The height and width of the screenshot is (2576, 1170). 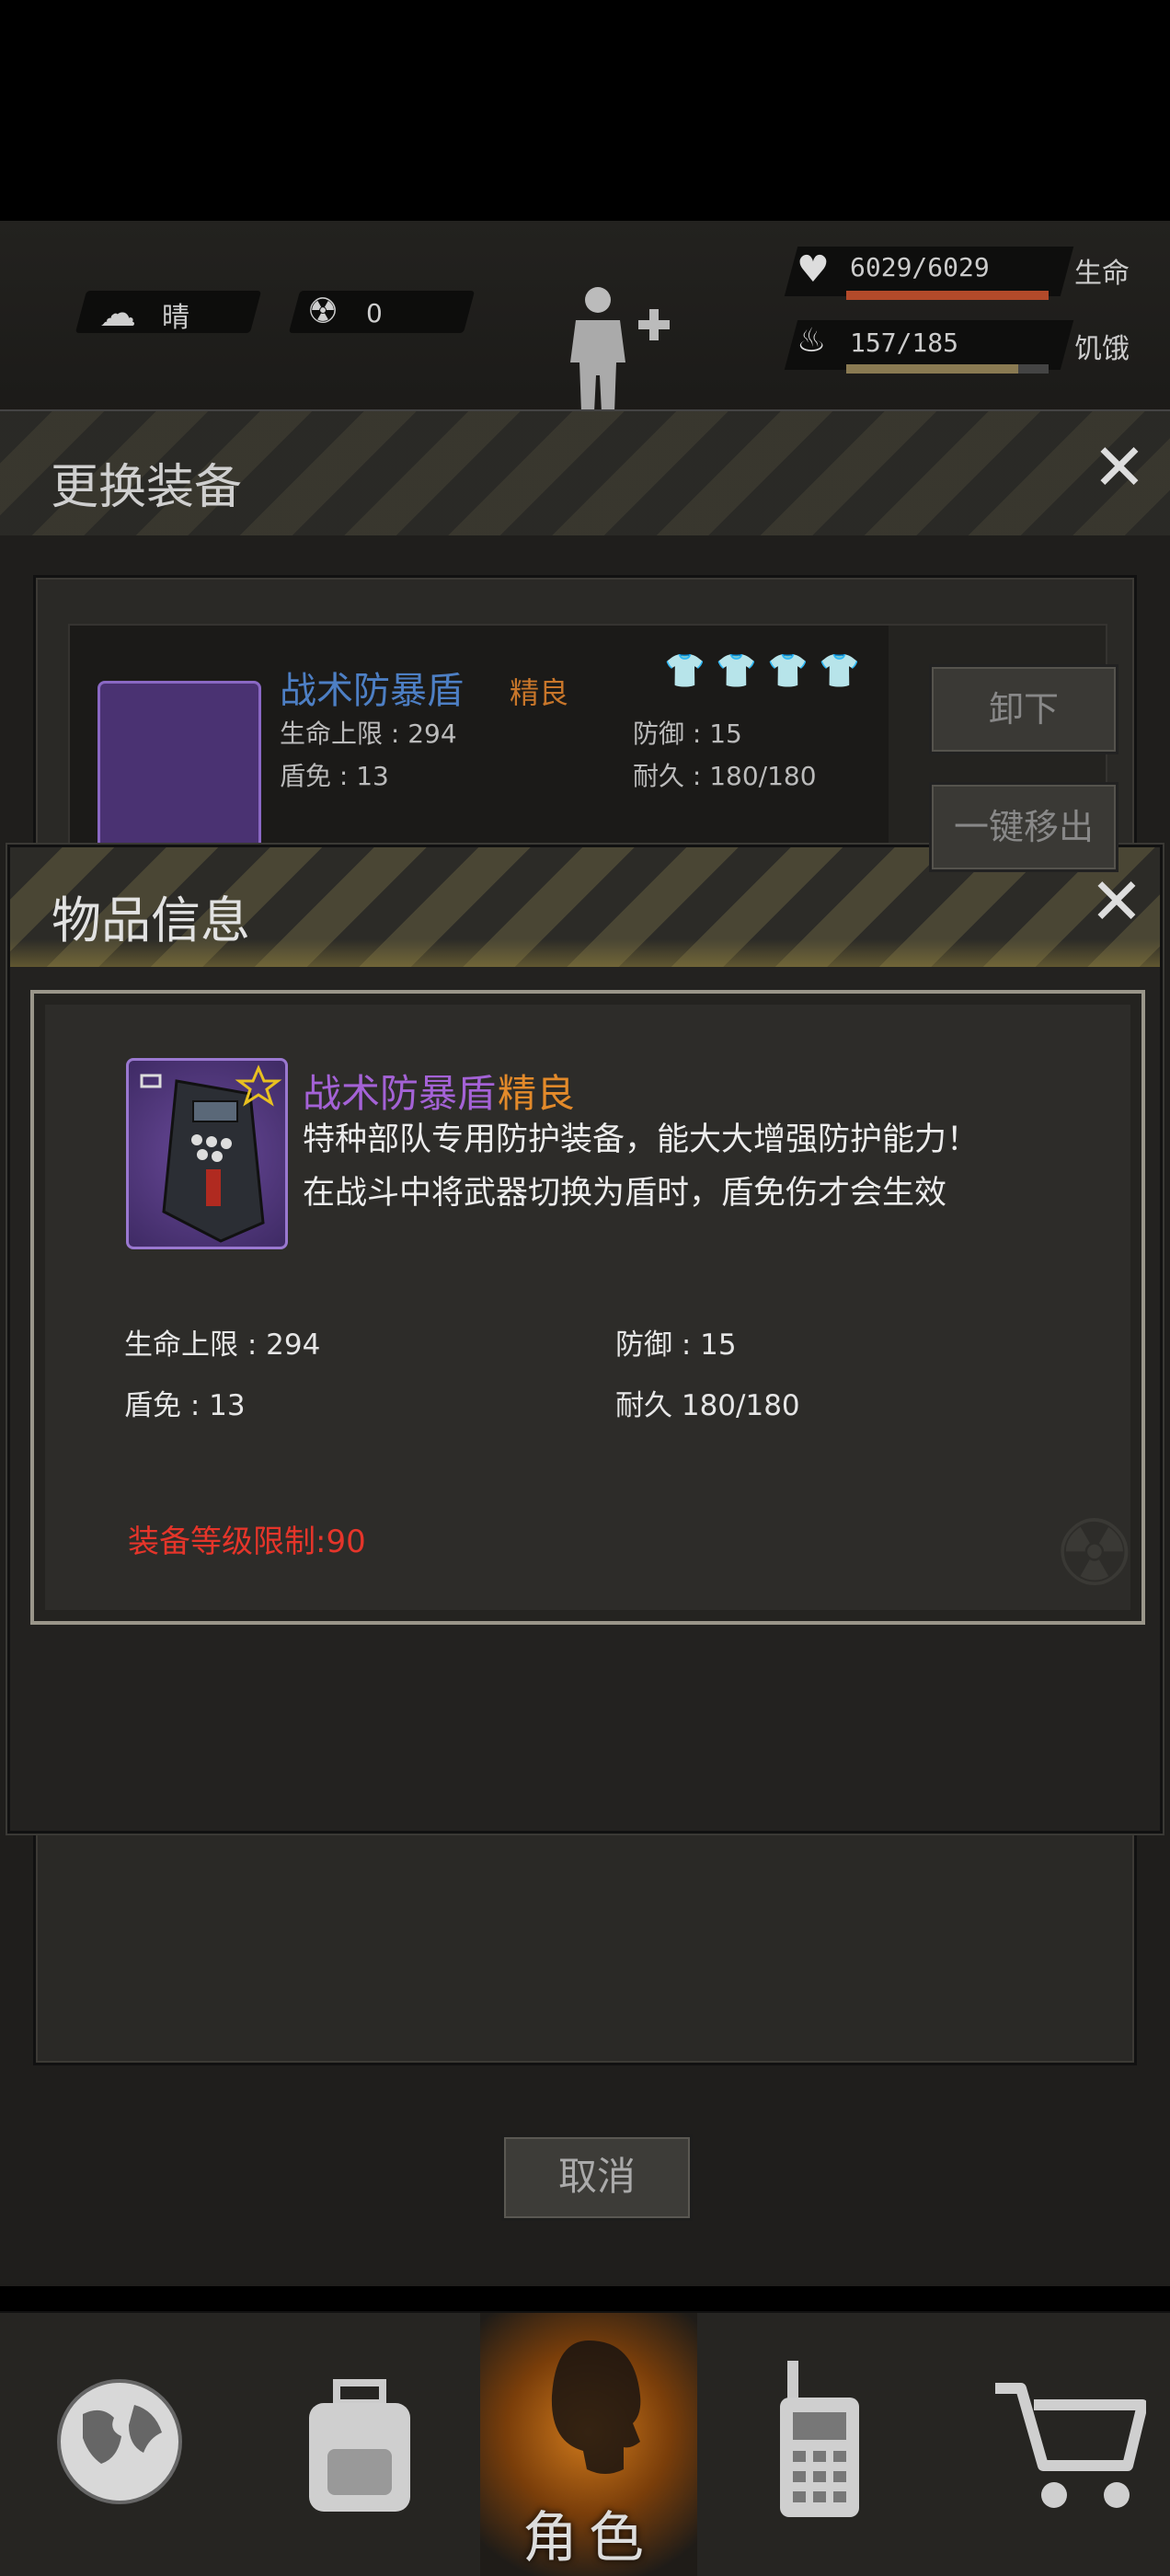 I want to click on health-label: 生命, so click(x=1102, y=274).